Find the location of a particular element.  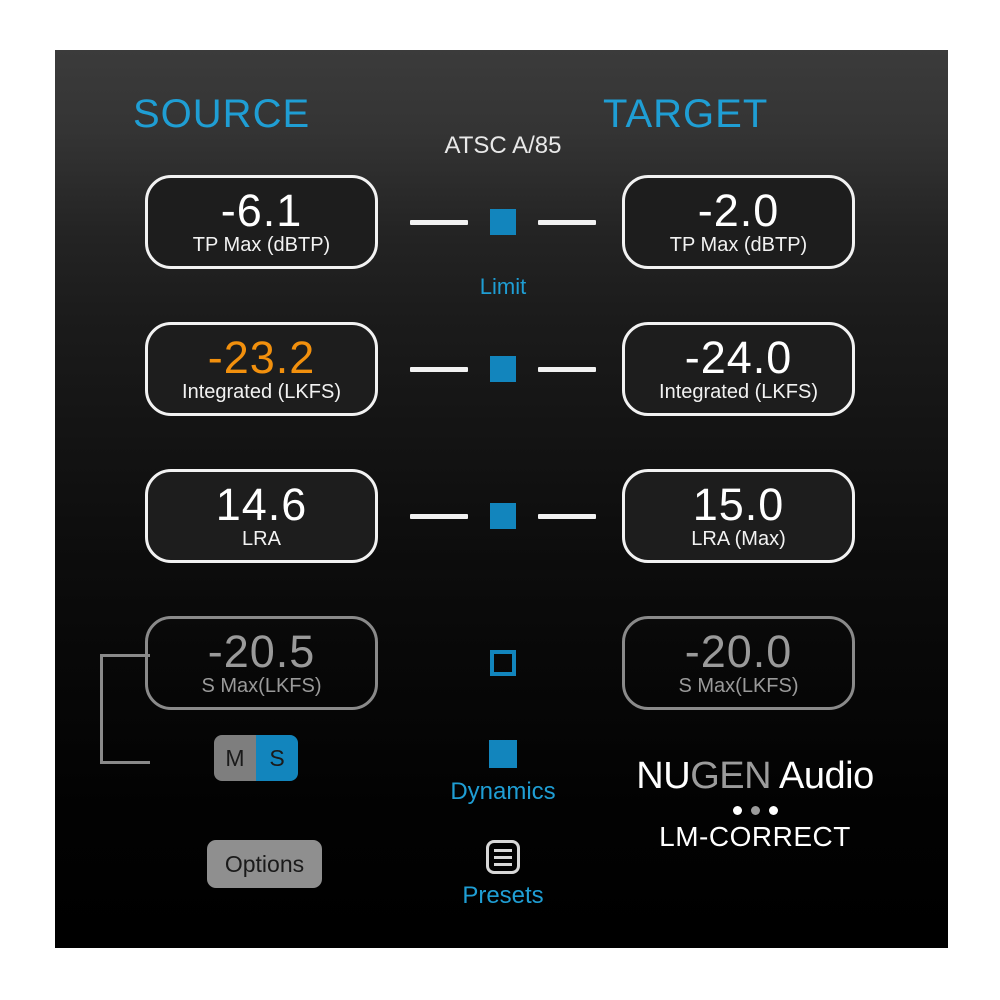

link-dash-right-lra is located at coordinates (567, 516).